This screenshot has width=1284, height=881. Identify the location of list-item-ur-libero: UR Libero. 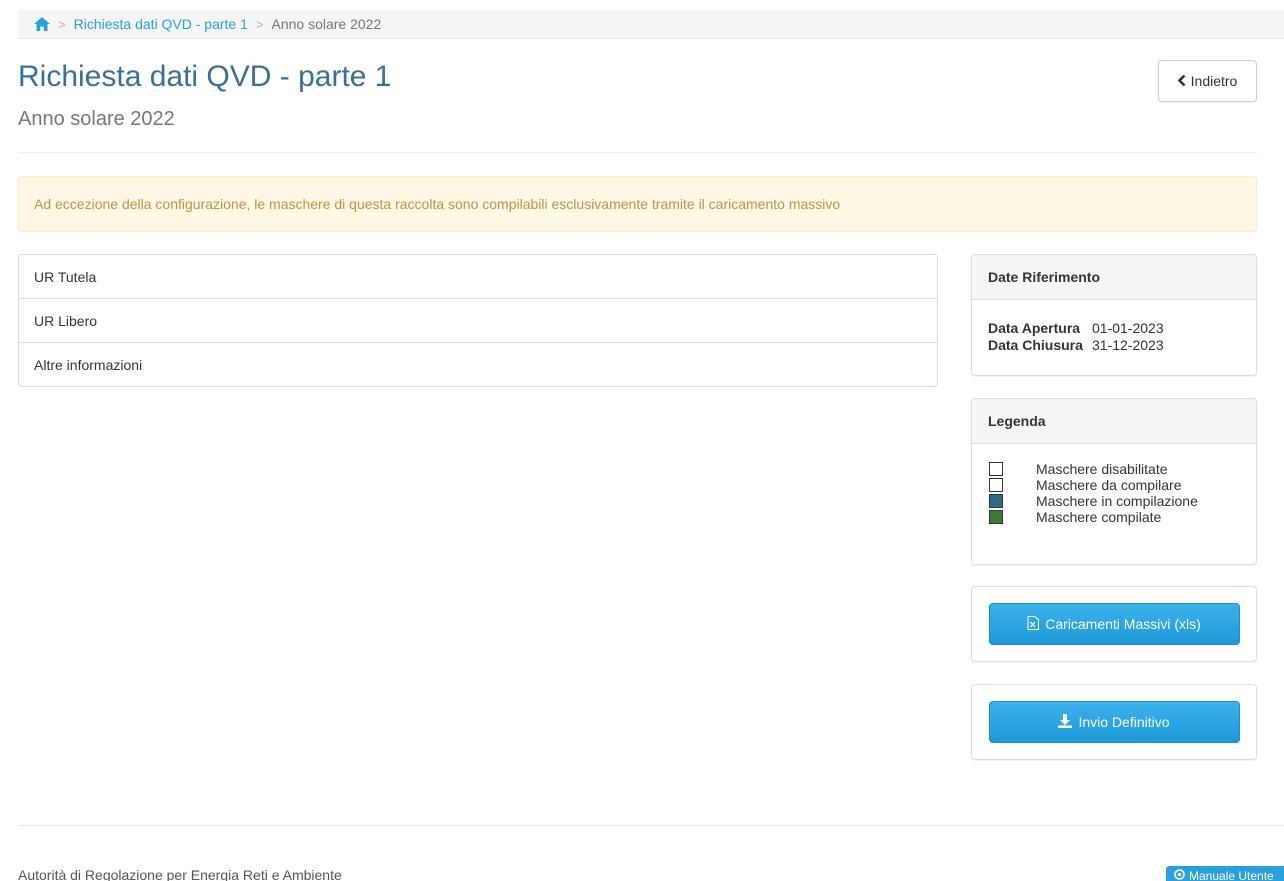
(478, 321).